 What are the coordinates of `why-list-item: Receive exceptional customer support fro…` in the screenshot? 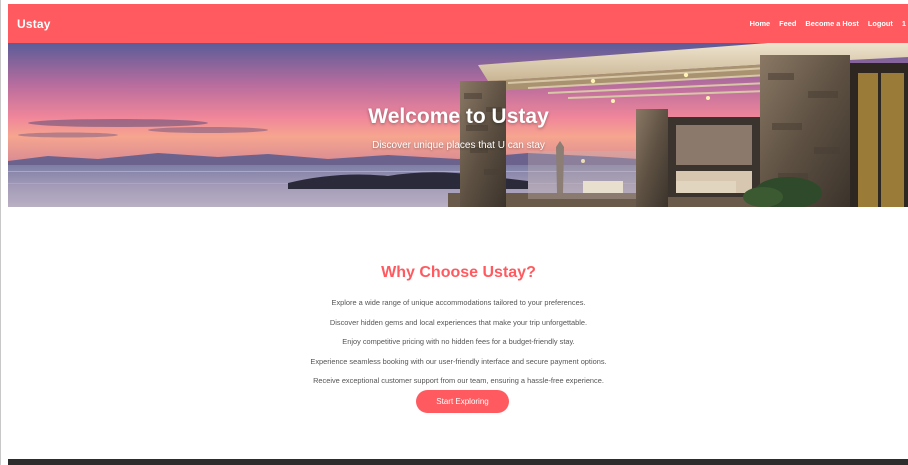 It's located at (458, 380).